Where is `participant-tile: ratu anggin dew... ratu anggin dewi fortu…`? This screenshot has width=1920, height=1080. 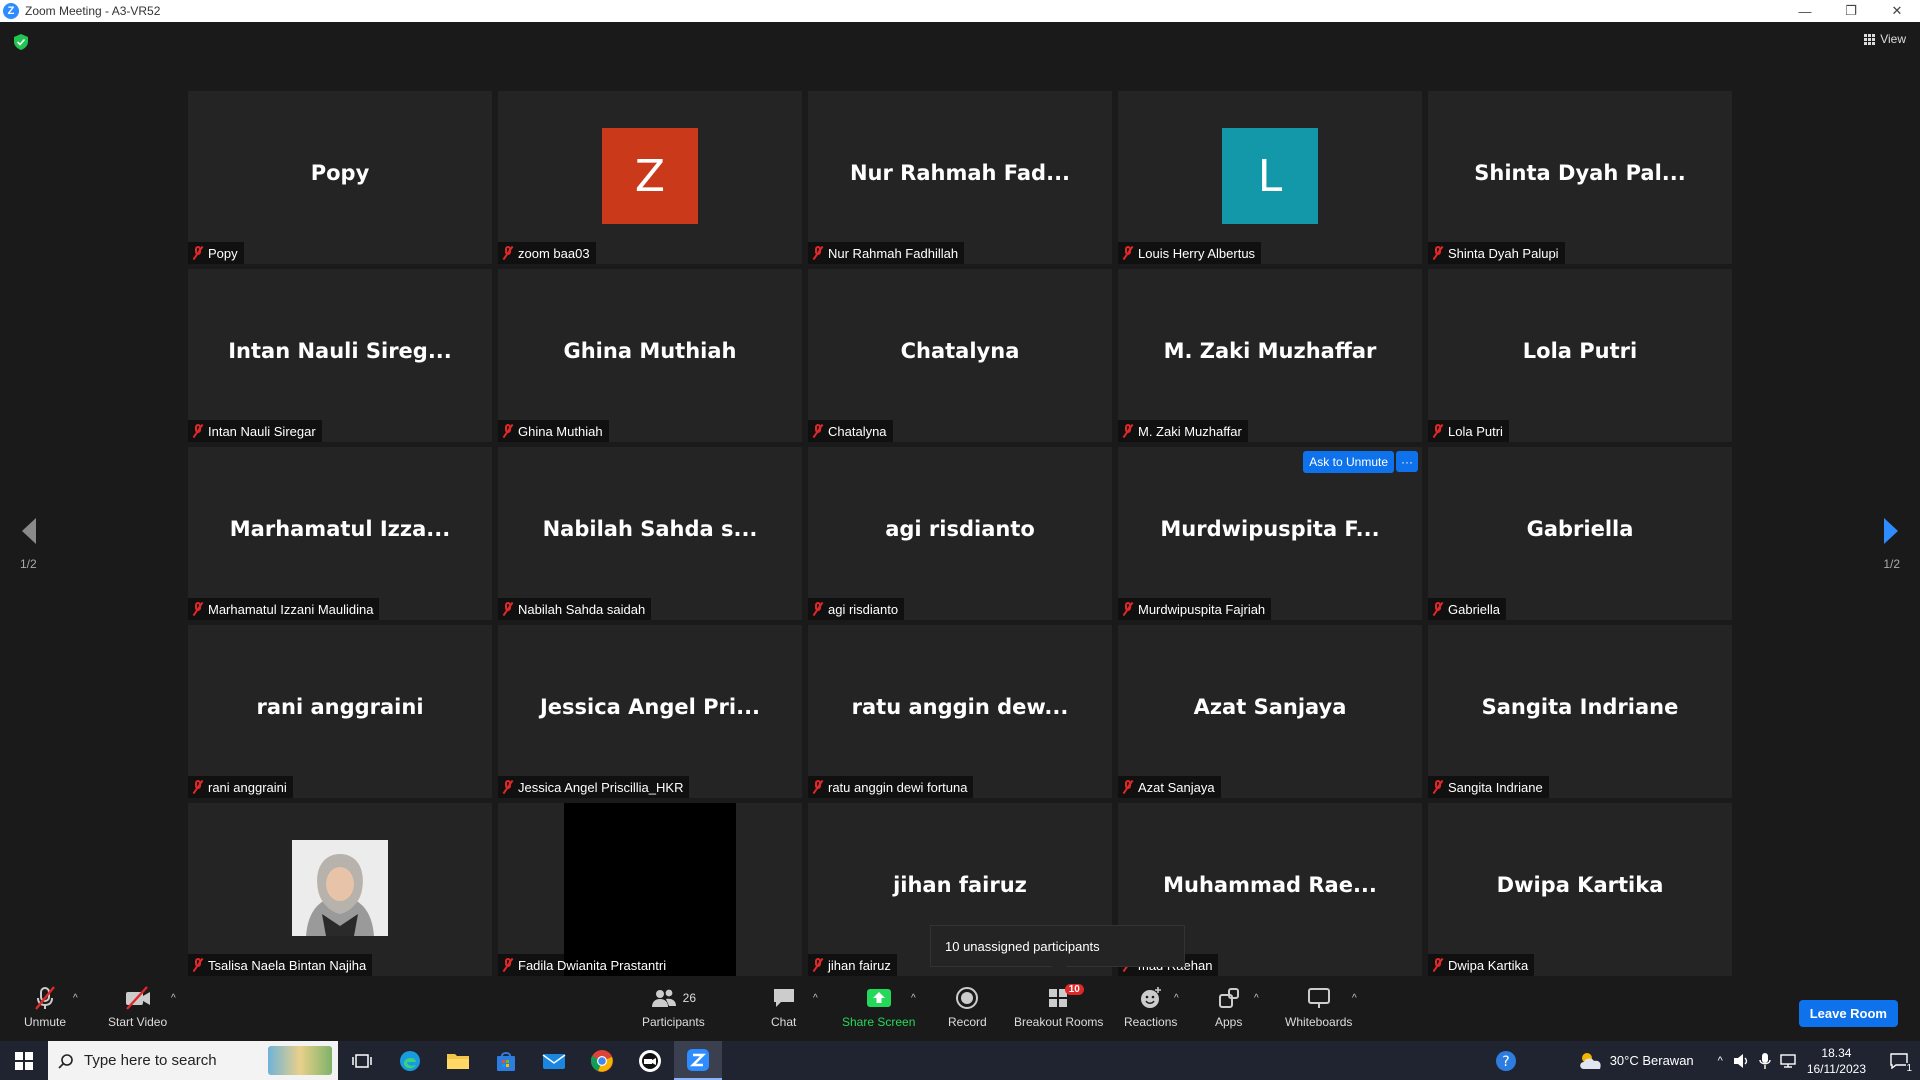 participant-tile: ratu anggin dew... ratu anggin dewi fortu… is located at coordinates (960, 711).